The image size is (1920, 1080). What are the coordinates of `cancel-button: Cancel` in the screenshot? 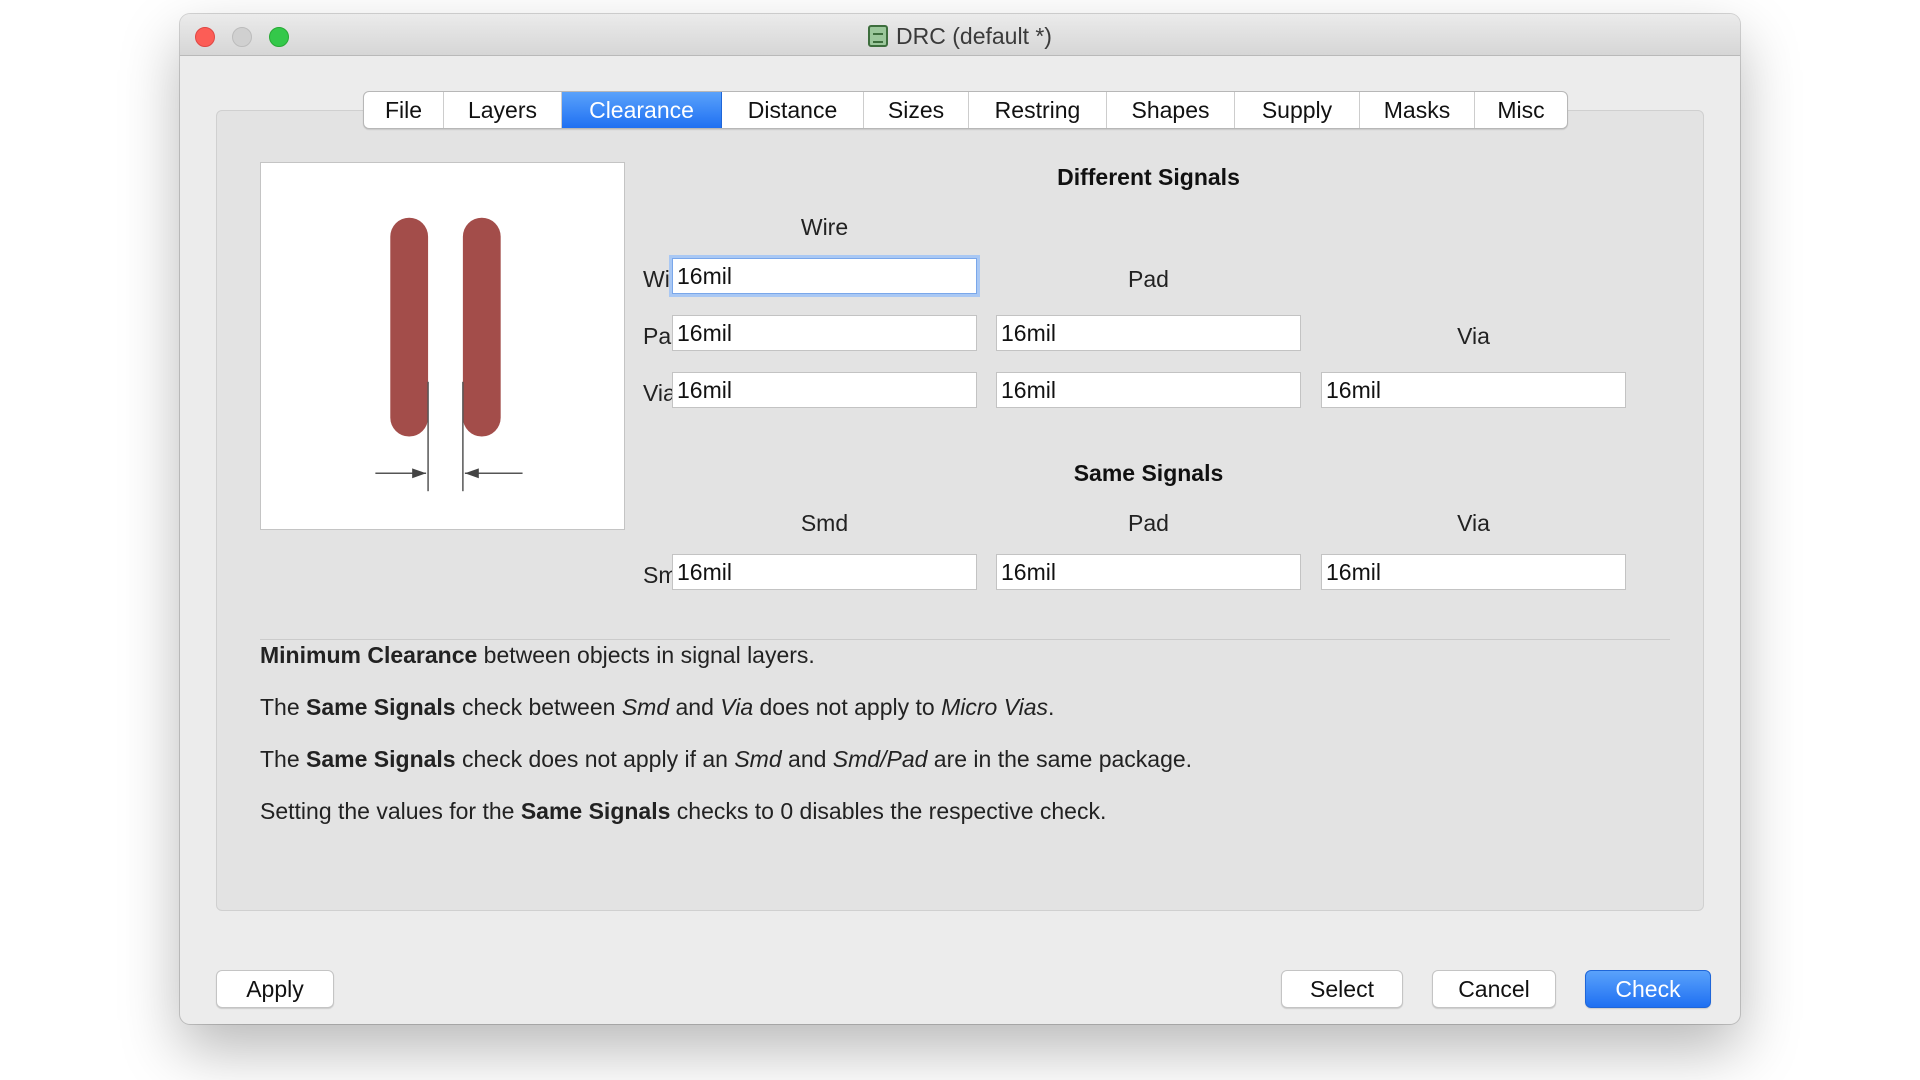 It's located at (1494, 989).